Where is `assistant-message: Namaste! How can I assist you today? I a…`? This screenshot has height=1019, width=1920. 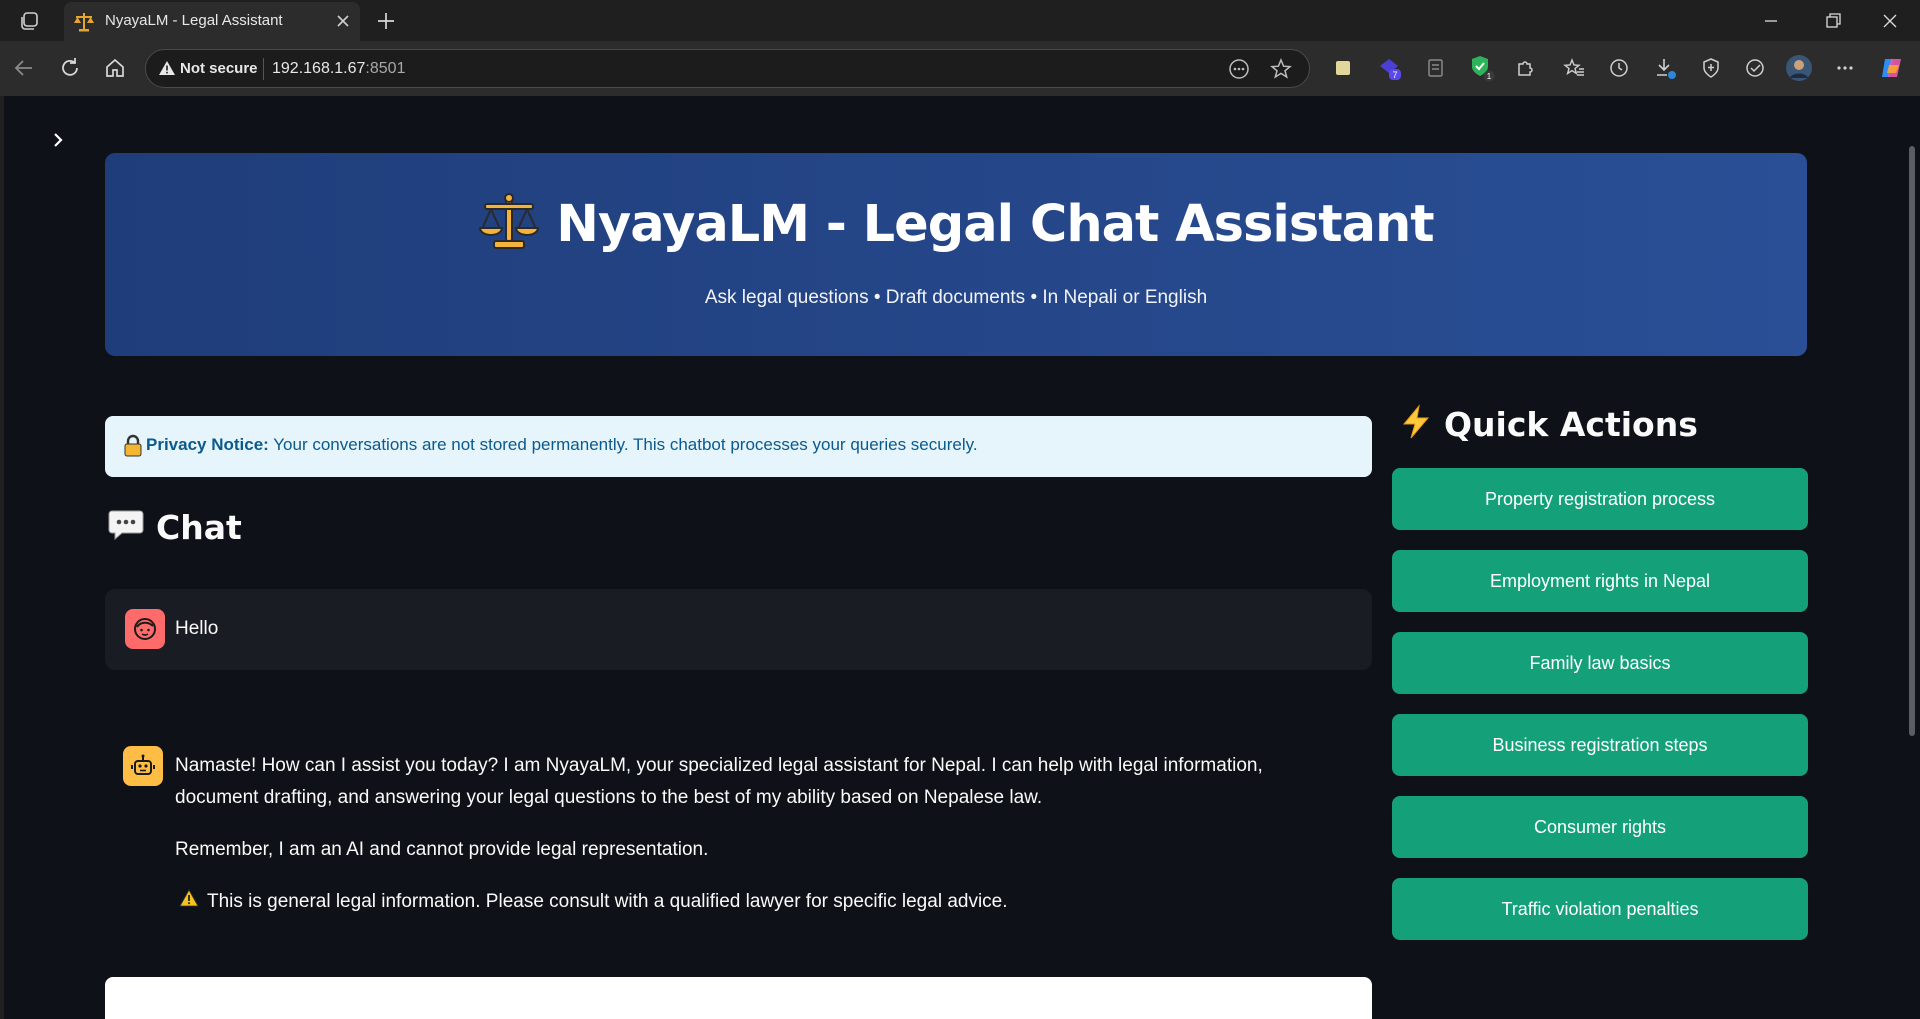
assistant-message: Namaste! How can I assist you today? I a… is located at coordinates (760, 834).